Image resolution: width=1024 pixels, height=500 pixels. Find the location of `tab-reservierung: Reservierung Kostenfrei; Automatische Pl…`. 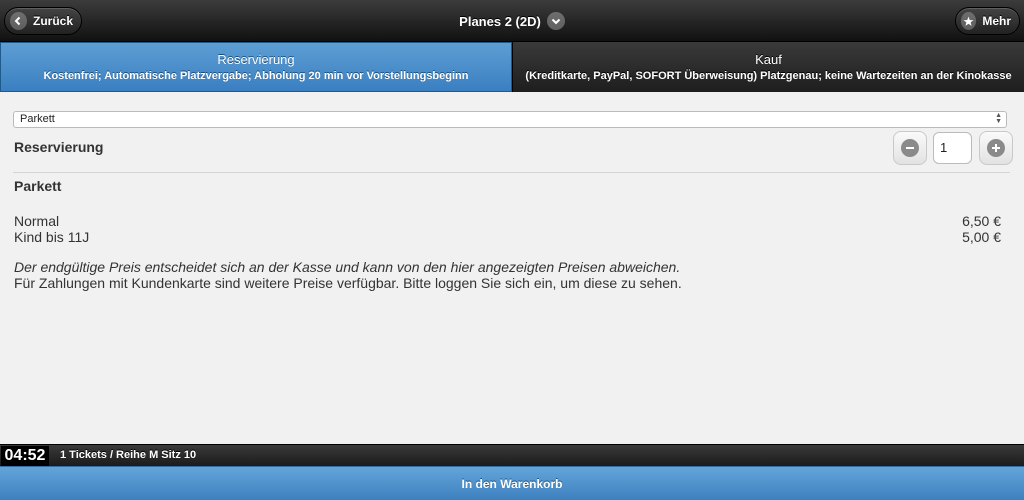

tab-reservierung: Reservierung Kostenfrei; Automatische Pl… is located at coordinates (256, 67).